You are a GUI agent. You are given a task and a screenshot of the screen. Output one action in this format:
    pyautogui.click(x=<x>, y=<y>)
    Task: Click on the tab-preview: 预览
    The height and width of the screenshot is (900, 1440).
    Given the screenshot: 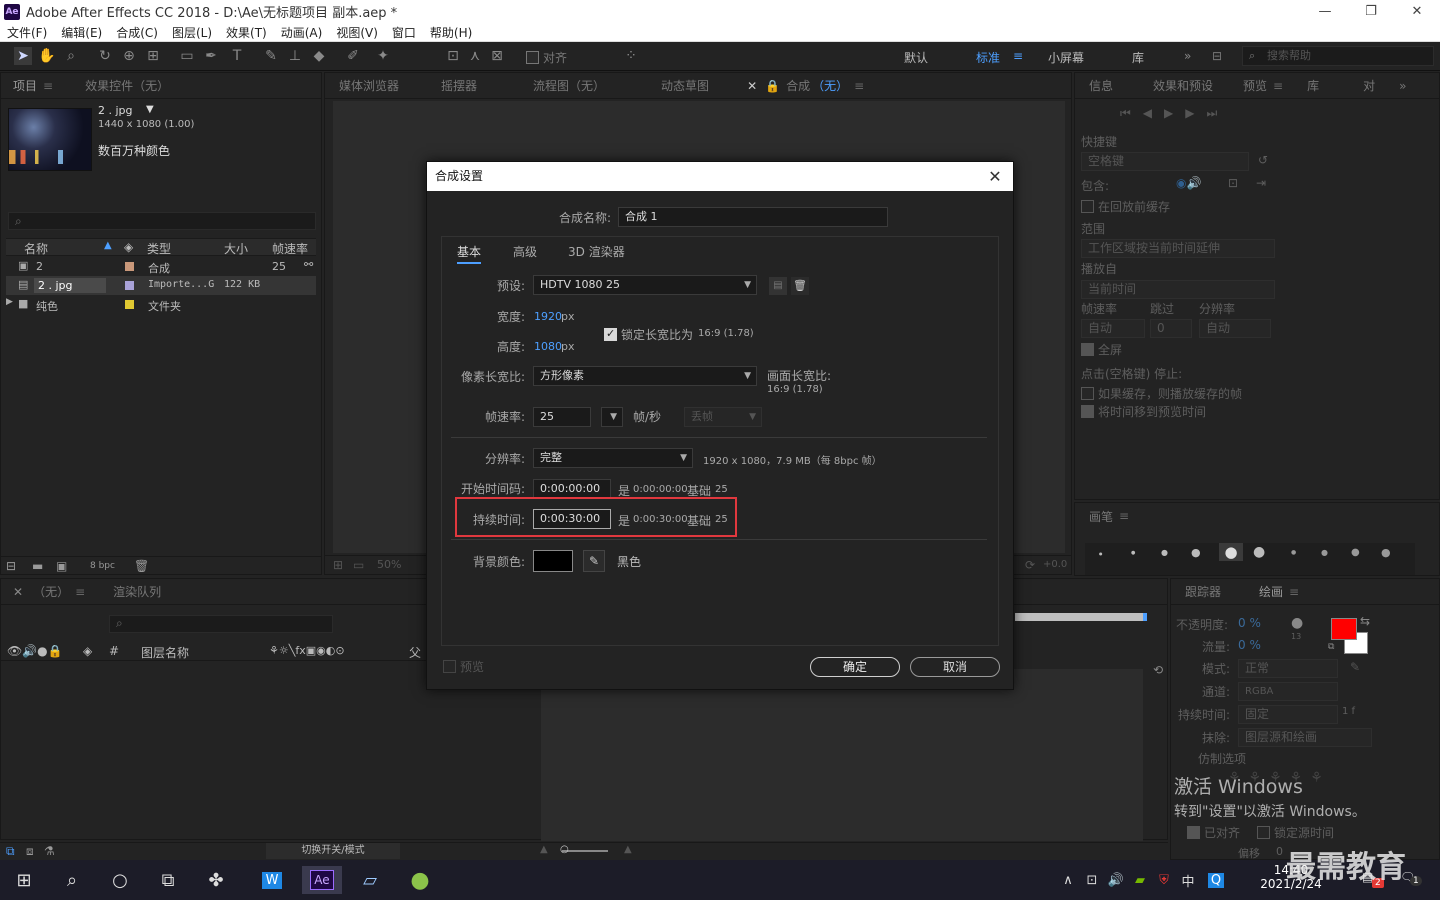 What is the action you would take?
    pyautogui.click(x=1255, y=85)
    